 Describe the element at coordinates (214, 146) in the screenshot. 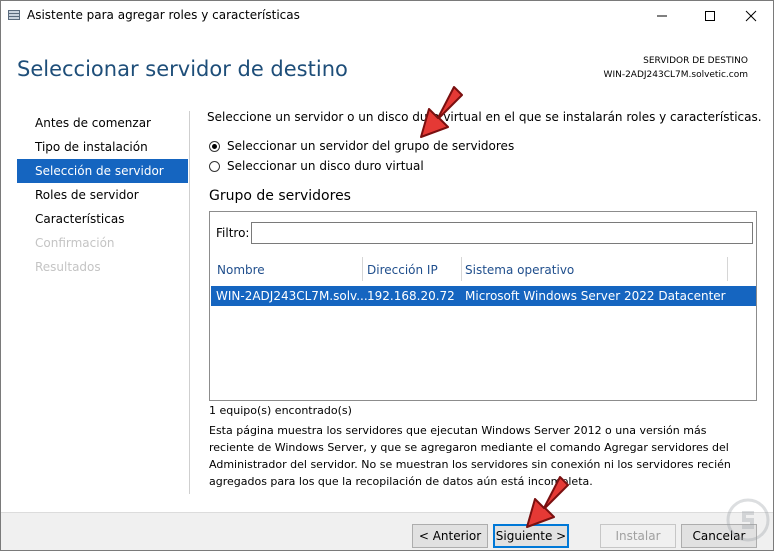

I see `server-pool-radio` at that location.